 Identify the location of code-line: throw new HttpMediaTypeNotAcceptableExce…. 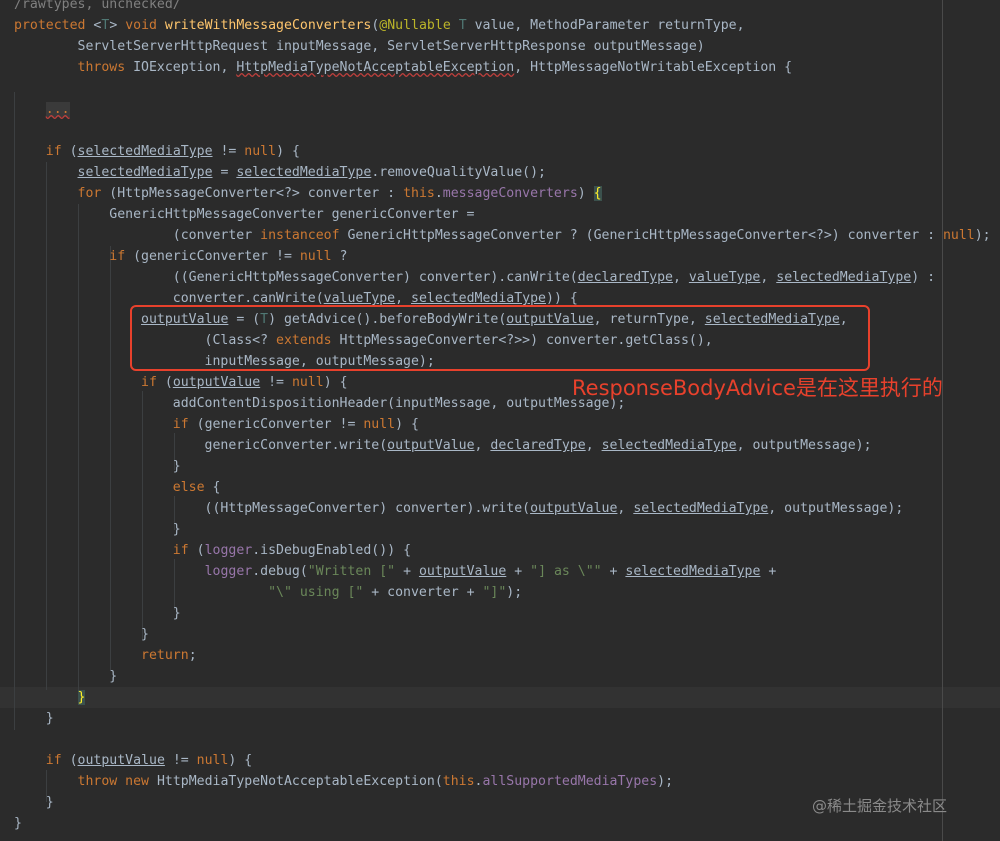
(344, 781).